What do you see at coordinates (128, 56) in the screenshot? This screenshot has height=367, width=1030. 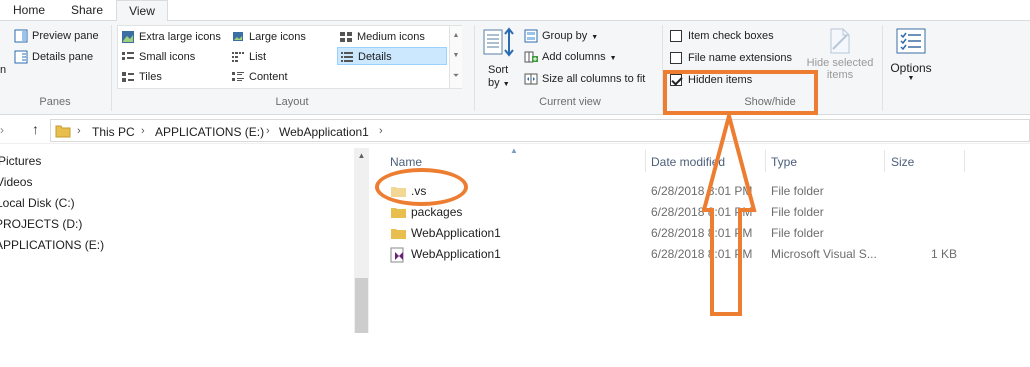 I see `small-icons-icon` at bounding box center [128, 56].